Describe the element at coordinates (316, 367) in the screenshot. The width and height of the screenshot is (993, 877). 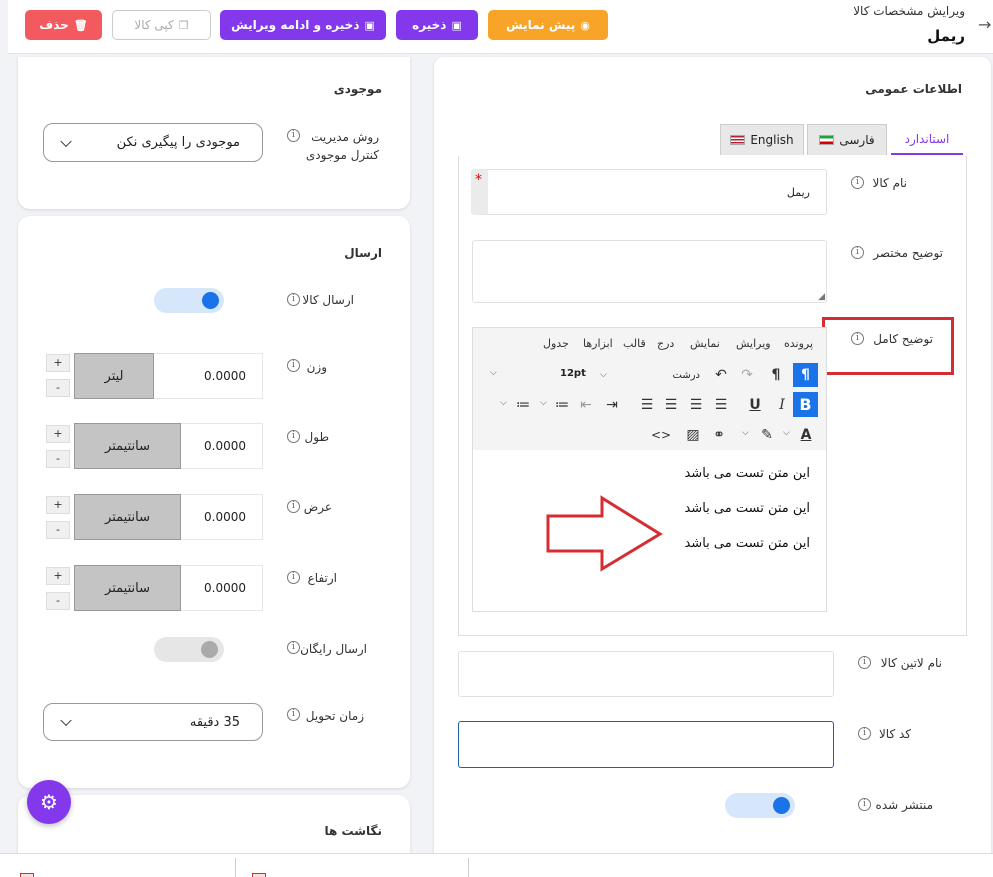
I see `weight-label: وزن` at that location.